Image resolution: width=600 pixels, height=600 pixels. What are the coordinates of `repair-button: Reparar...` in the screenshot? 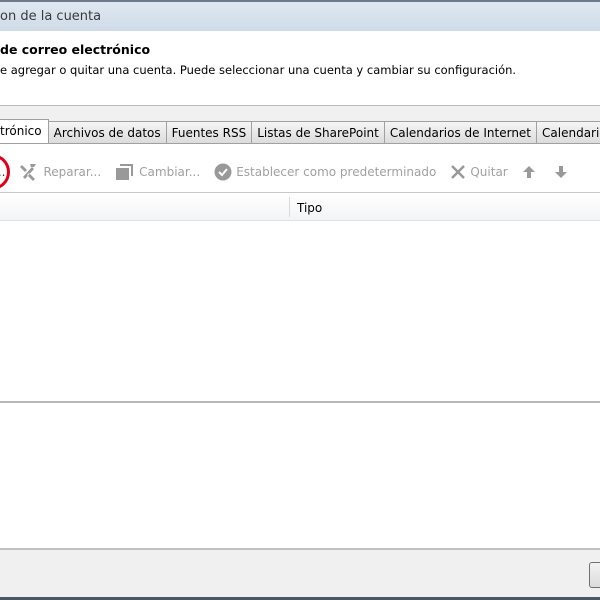 It's located at (60, 172).